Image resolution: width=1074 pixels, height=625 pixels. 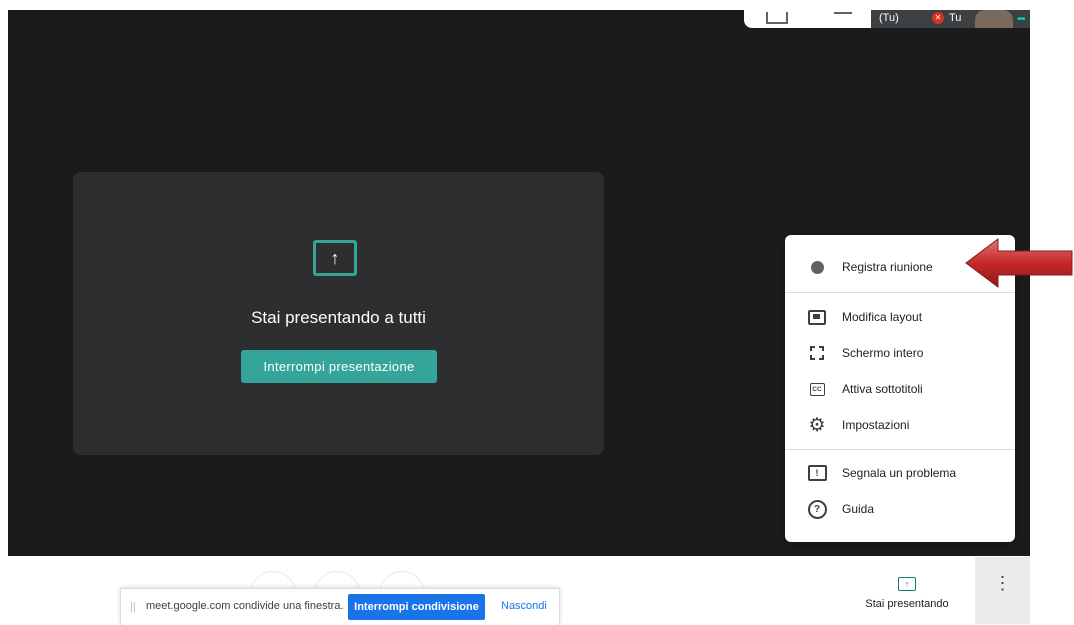 I want to click on fullscreen-icon, so click(x=817, y=353).